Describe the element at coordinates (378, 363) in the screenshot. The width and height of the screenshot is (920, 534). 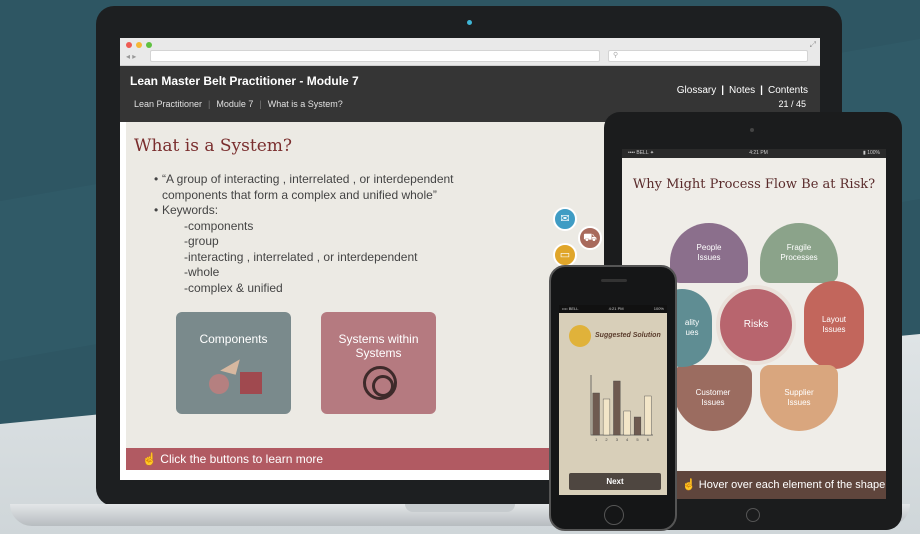
I see `systems-within-systems-button: Systems within Systems` at that location.